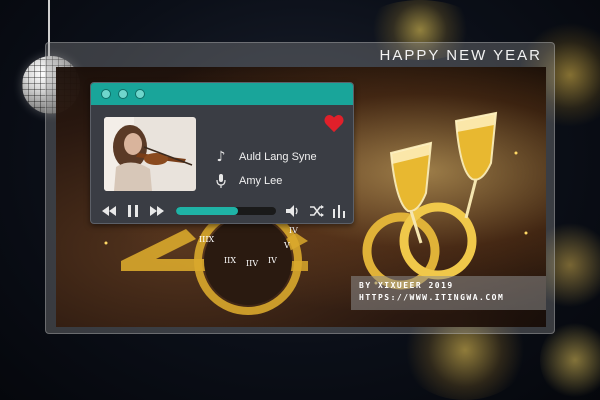  I want to click on fast-forward-icon, so click(157, 211).